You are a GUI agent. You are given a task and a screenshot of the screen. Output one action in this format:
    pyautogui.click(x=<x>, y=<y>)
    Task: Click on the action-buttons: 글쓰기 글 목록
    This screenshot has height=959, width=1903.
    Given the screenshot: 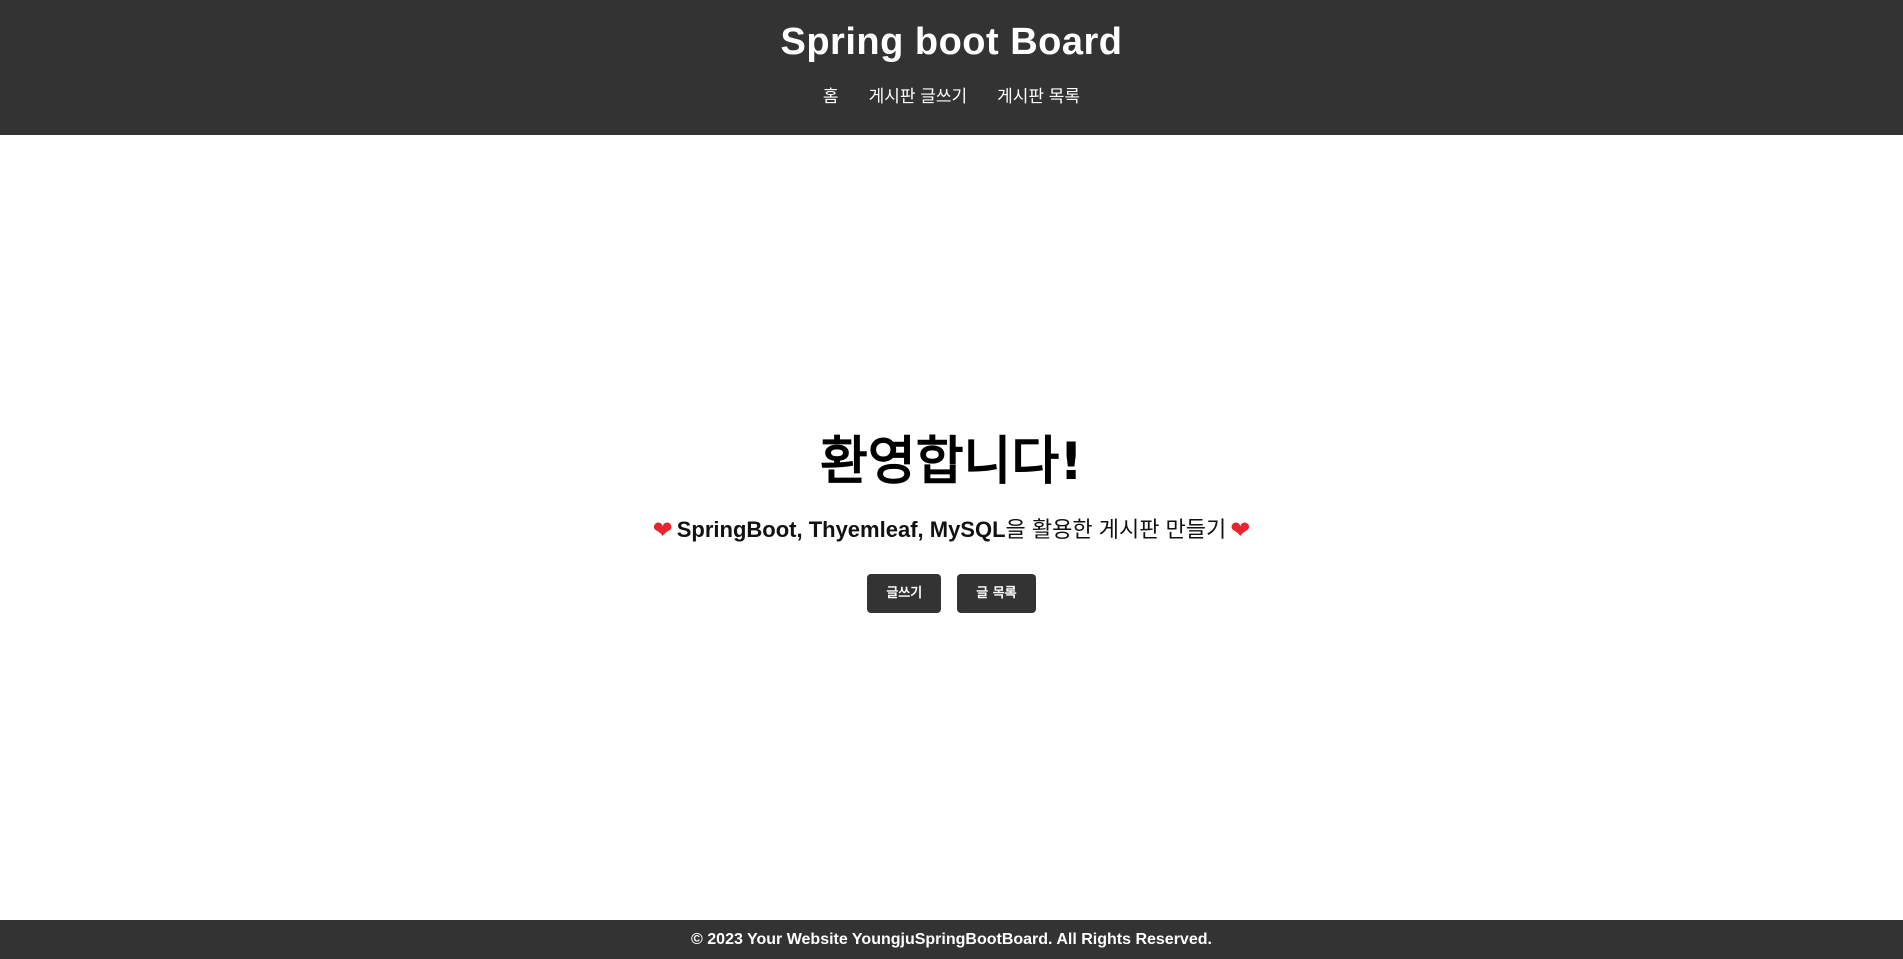 What is the action you would take?
    pyautogui.click(x=951, y=593)
    